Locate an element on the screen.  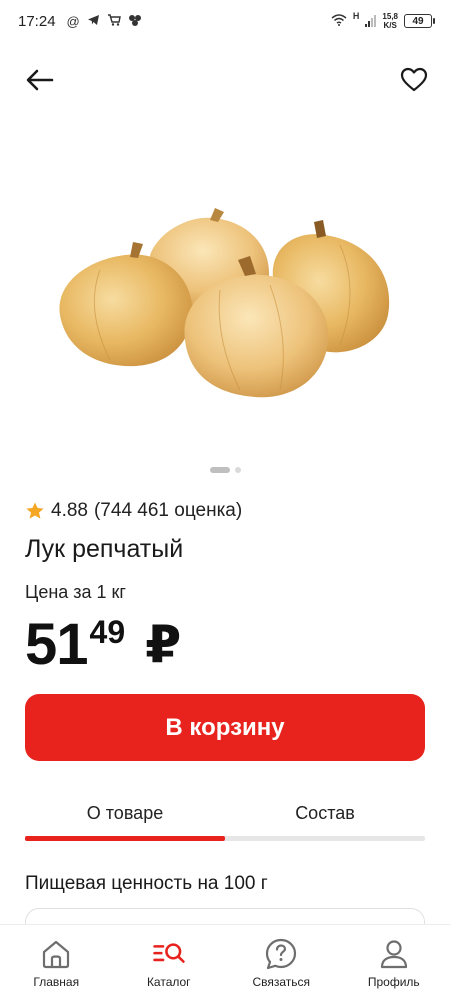
bottom-nav: Главная Каталог Связаться Профиль is located at coordinates (225, 962).